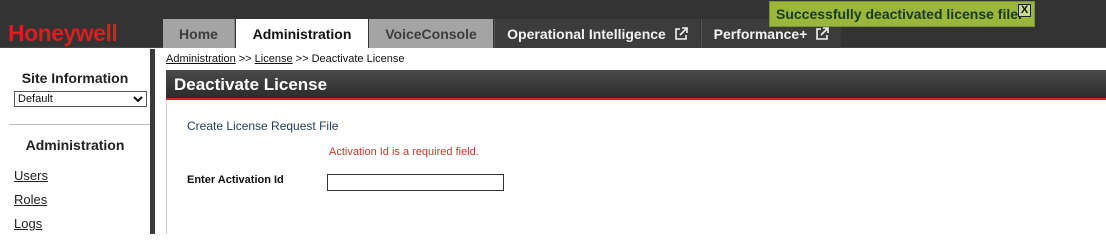 The height and width of the screenshot is (240, 1106). What do you see at coordinates (274, 59) in the screenshot?
I see `breadcrumb-license-link: License` at bounding box center [274, 59].